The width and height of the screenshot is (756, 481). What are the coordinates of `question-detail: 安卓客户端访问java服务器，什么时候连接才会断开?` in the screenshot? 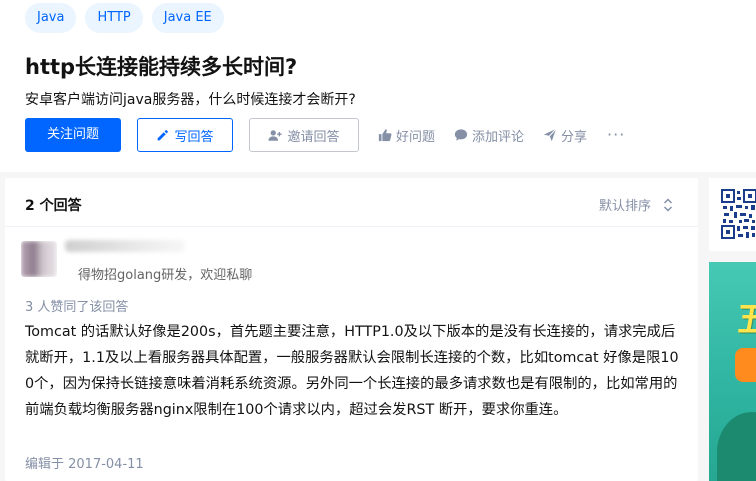 It's located at (190, 100).